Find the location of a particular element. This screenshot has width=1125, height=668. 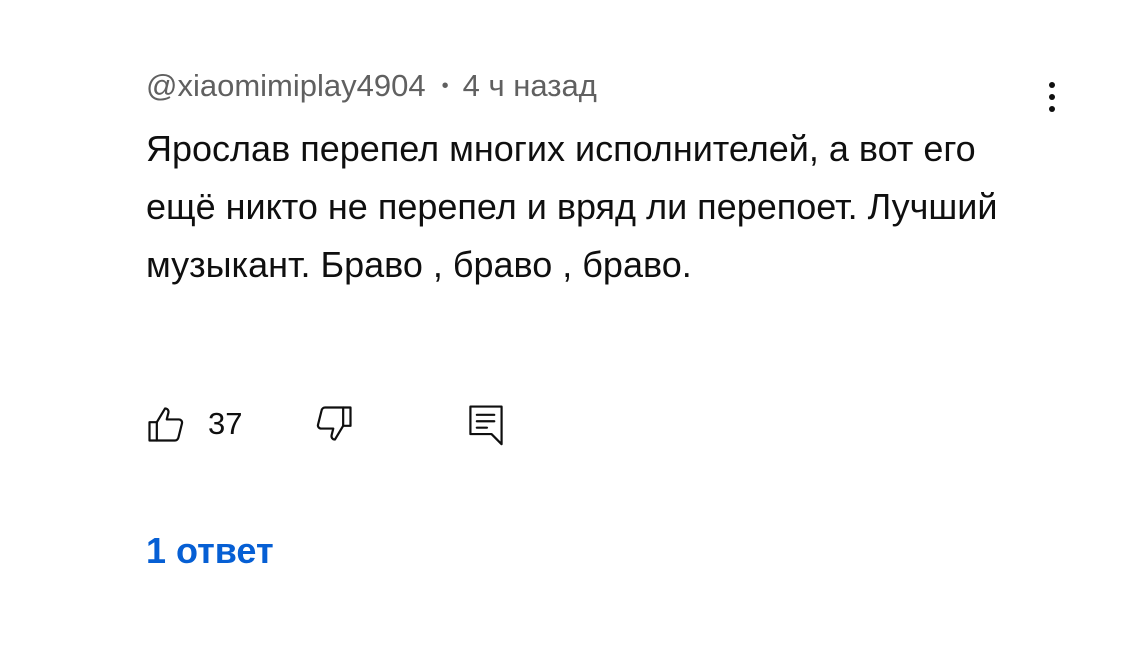

reply-button is located at coordinates (486, 424).